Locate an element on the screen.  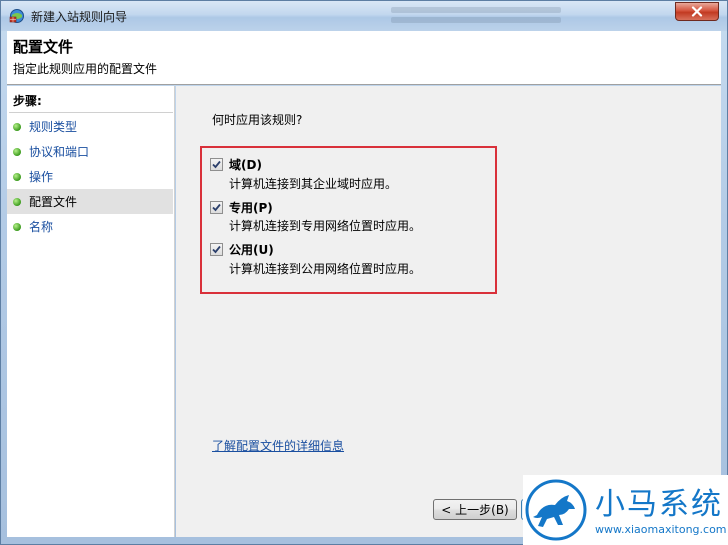
private-checkbox-row: 专用(P) is located at coordinates (241, 207).